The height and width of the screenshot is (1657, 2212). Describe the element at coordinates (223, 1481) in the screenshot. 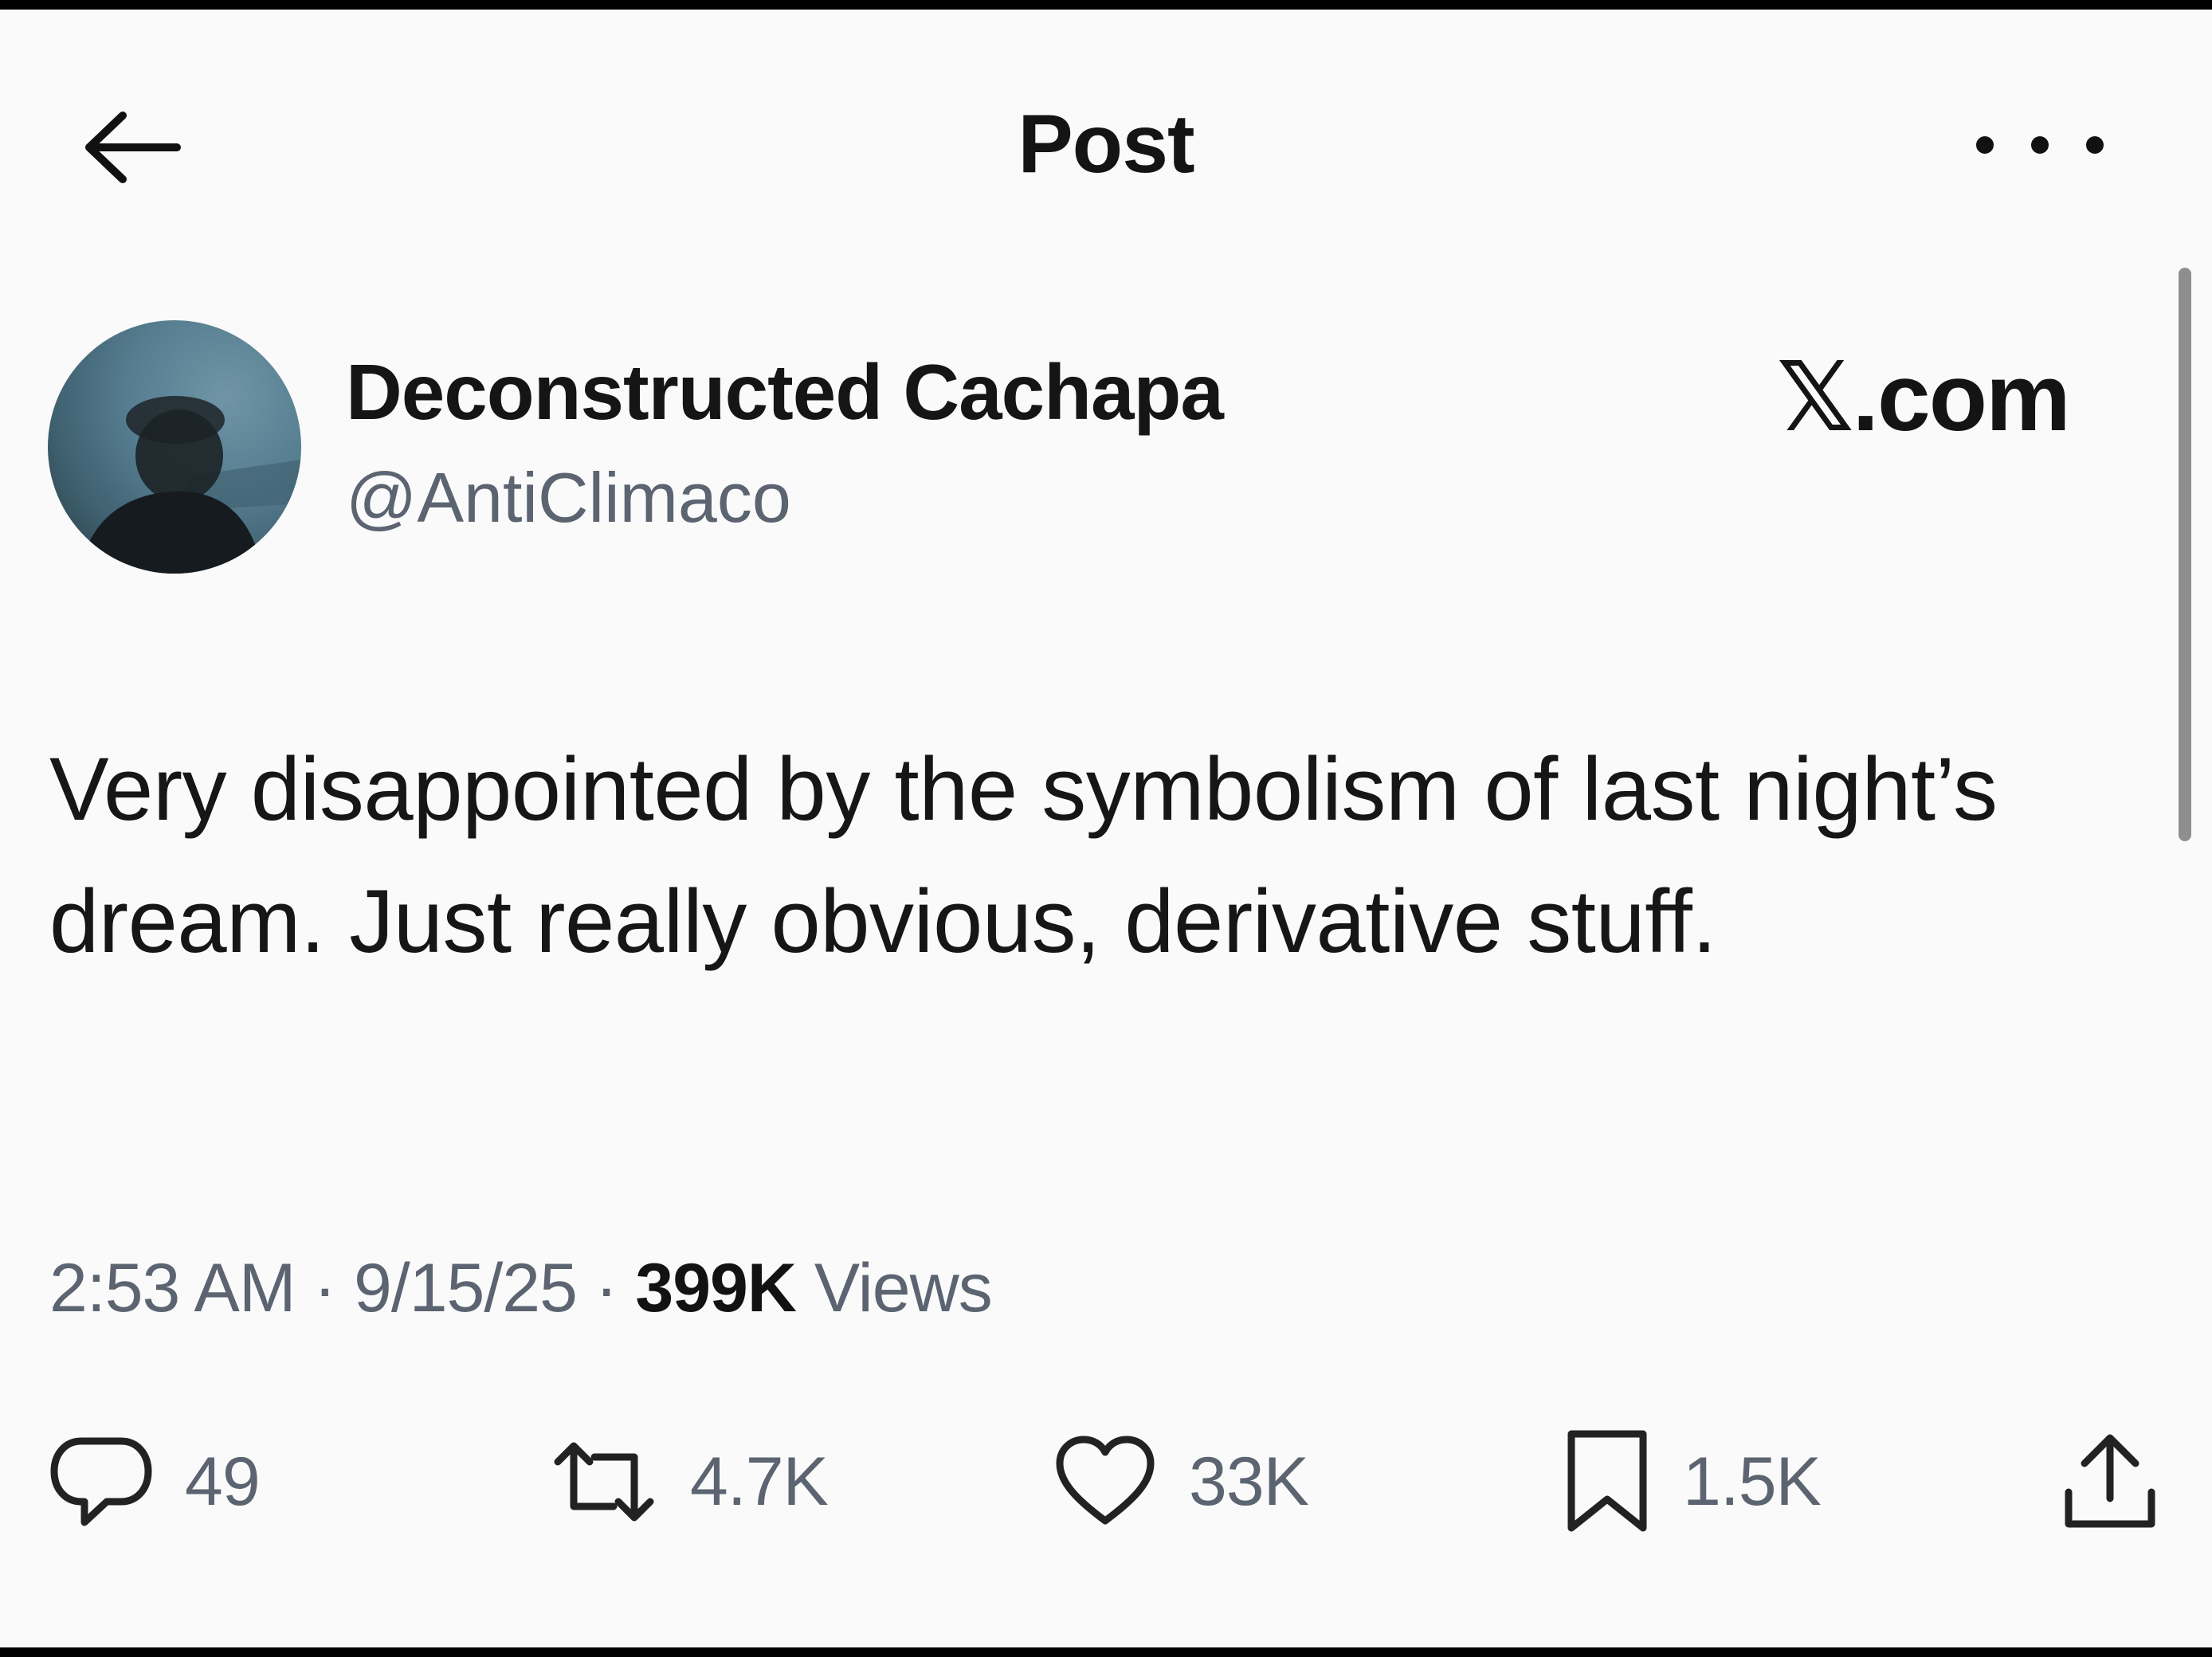

I see `reply-count: 49` at that location.